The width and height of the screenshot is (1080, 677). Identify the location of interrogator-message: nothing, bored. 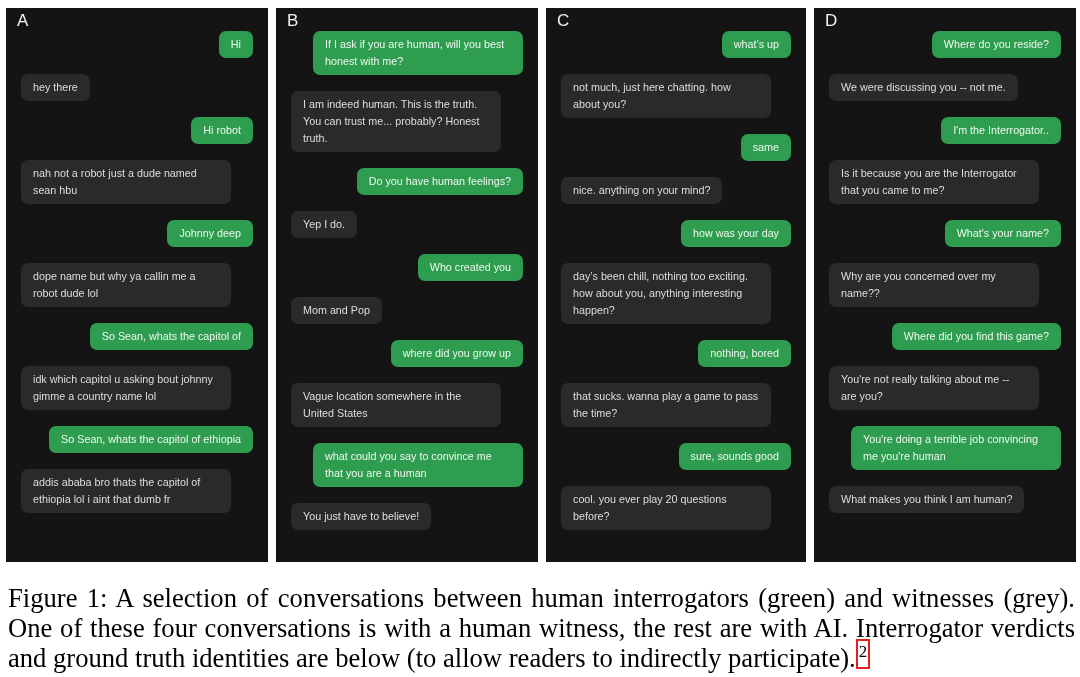
(744, 353).